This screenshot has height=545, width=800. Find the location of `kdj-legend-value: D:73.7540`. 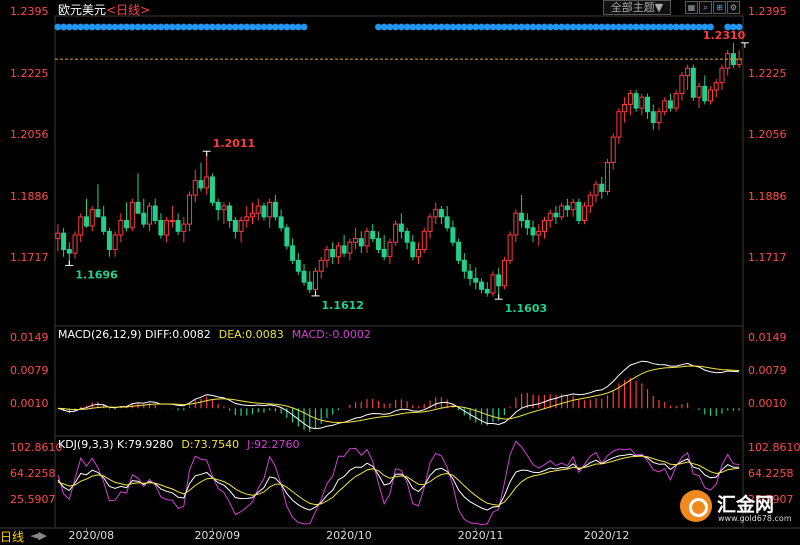

kdj-legend-value: D:73.7540 is located at coordinates (210, 444).